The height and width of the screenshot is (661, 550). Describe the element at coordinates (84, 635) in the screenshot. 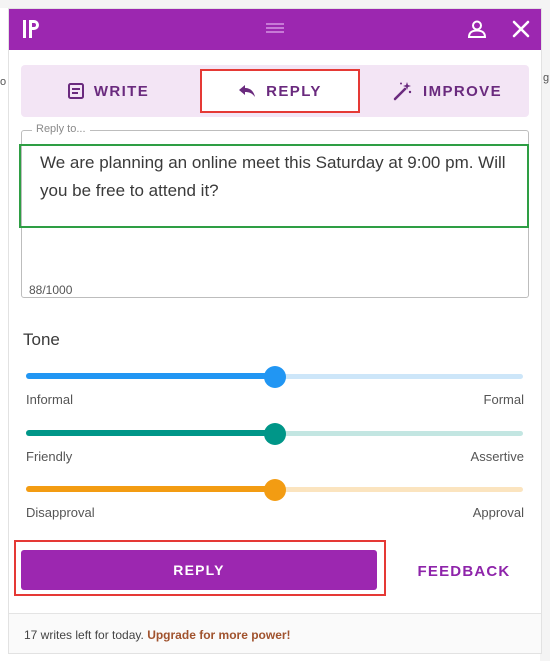

I see `writes-left-text: 17 writes left for today.` at that location.